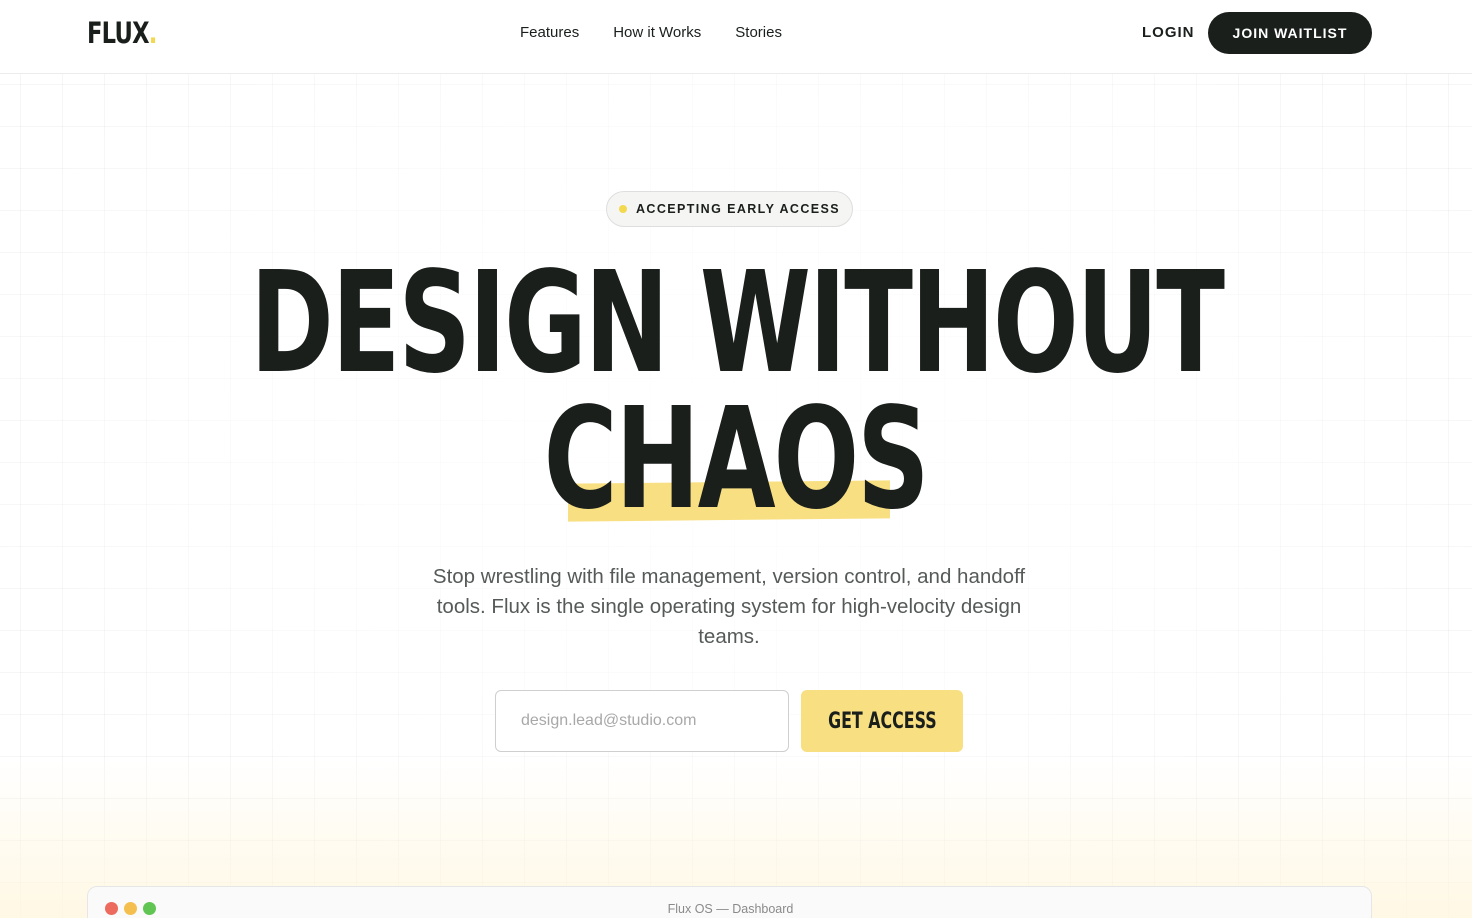 Image resolution: width=1472 pixels, height=918 pixels. What do you see at coordinates (623, 209) in the screenshot?
I see `status-dot-icon` at bounding box center [623, 209].